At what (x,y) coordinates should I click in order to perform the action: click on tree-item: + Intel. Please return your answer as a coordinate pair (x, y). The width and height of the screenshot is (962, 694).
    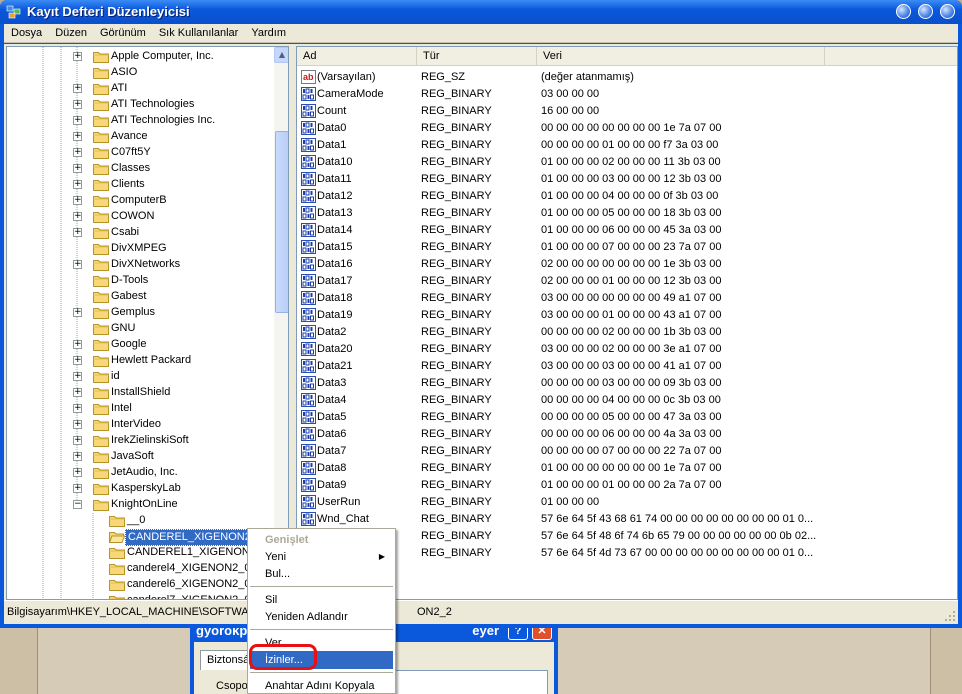
    Looking at the image, I should click on (140, 409).